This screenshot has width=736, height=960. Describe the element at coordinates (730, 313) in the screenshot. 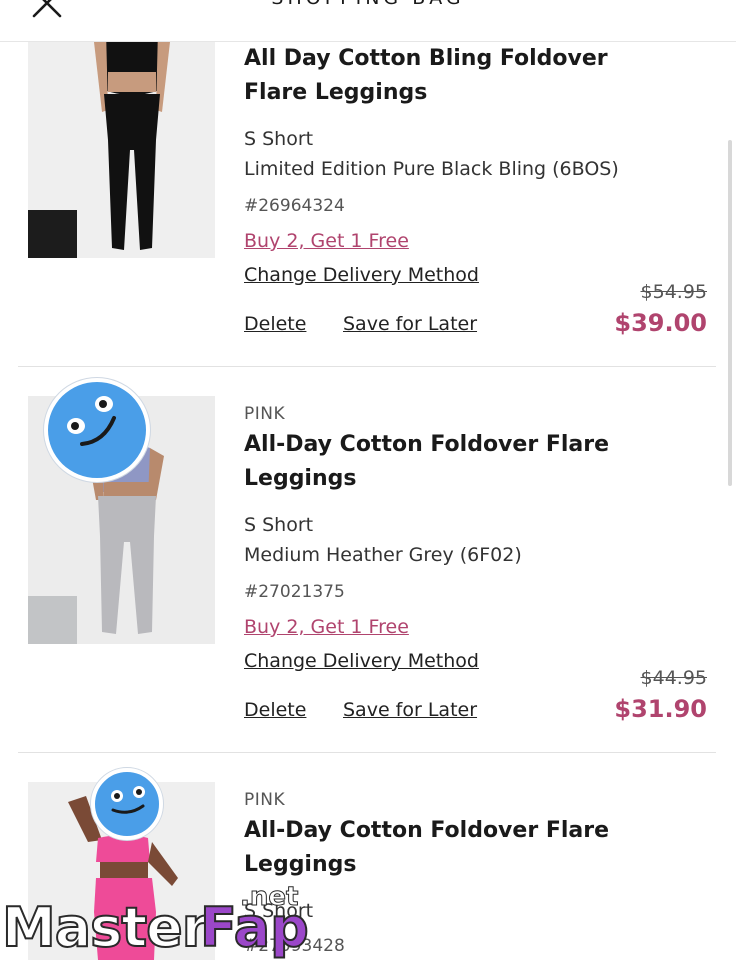

I see `scrollbar` at that location.